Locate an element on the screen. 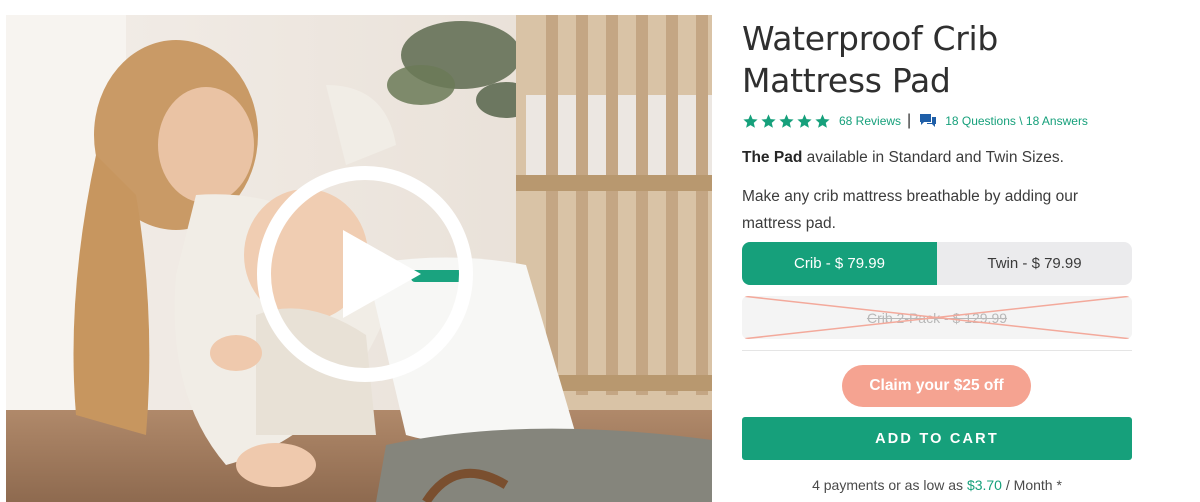 This screenshot has width=1200, height=502. section-divider is located at coordinates (937, 350).